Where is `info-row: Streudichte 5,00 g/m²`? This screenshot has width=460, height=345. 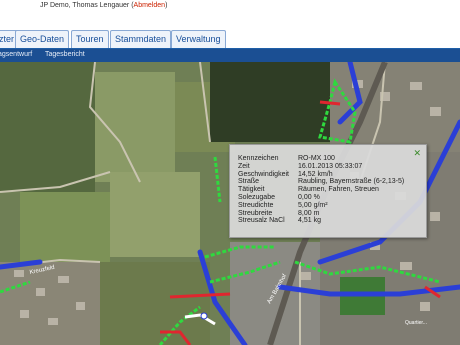
info-row: Streudichte 5,00 g/m² is located at coordinates (321, 206).